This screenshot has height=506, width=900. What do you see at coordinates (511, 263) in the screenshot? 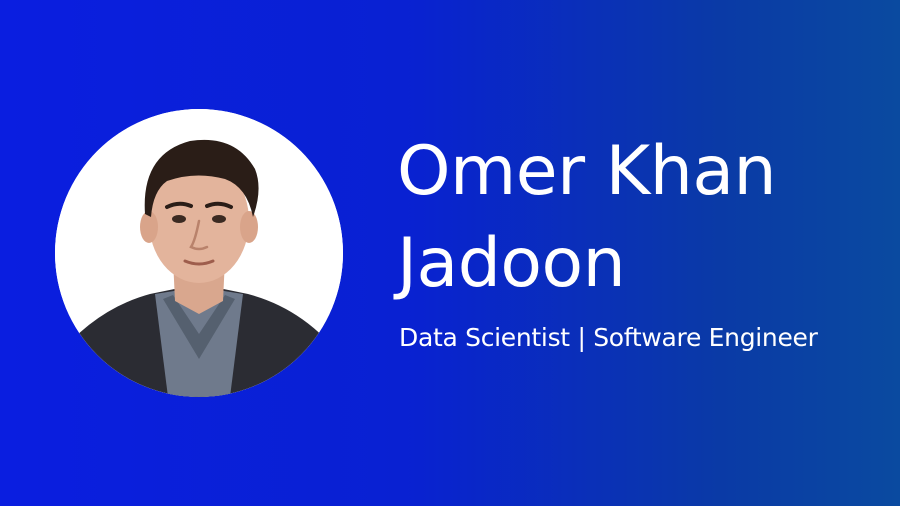
I see `profile-name-line2: Jadoon` at bounding box center [511, 263].